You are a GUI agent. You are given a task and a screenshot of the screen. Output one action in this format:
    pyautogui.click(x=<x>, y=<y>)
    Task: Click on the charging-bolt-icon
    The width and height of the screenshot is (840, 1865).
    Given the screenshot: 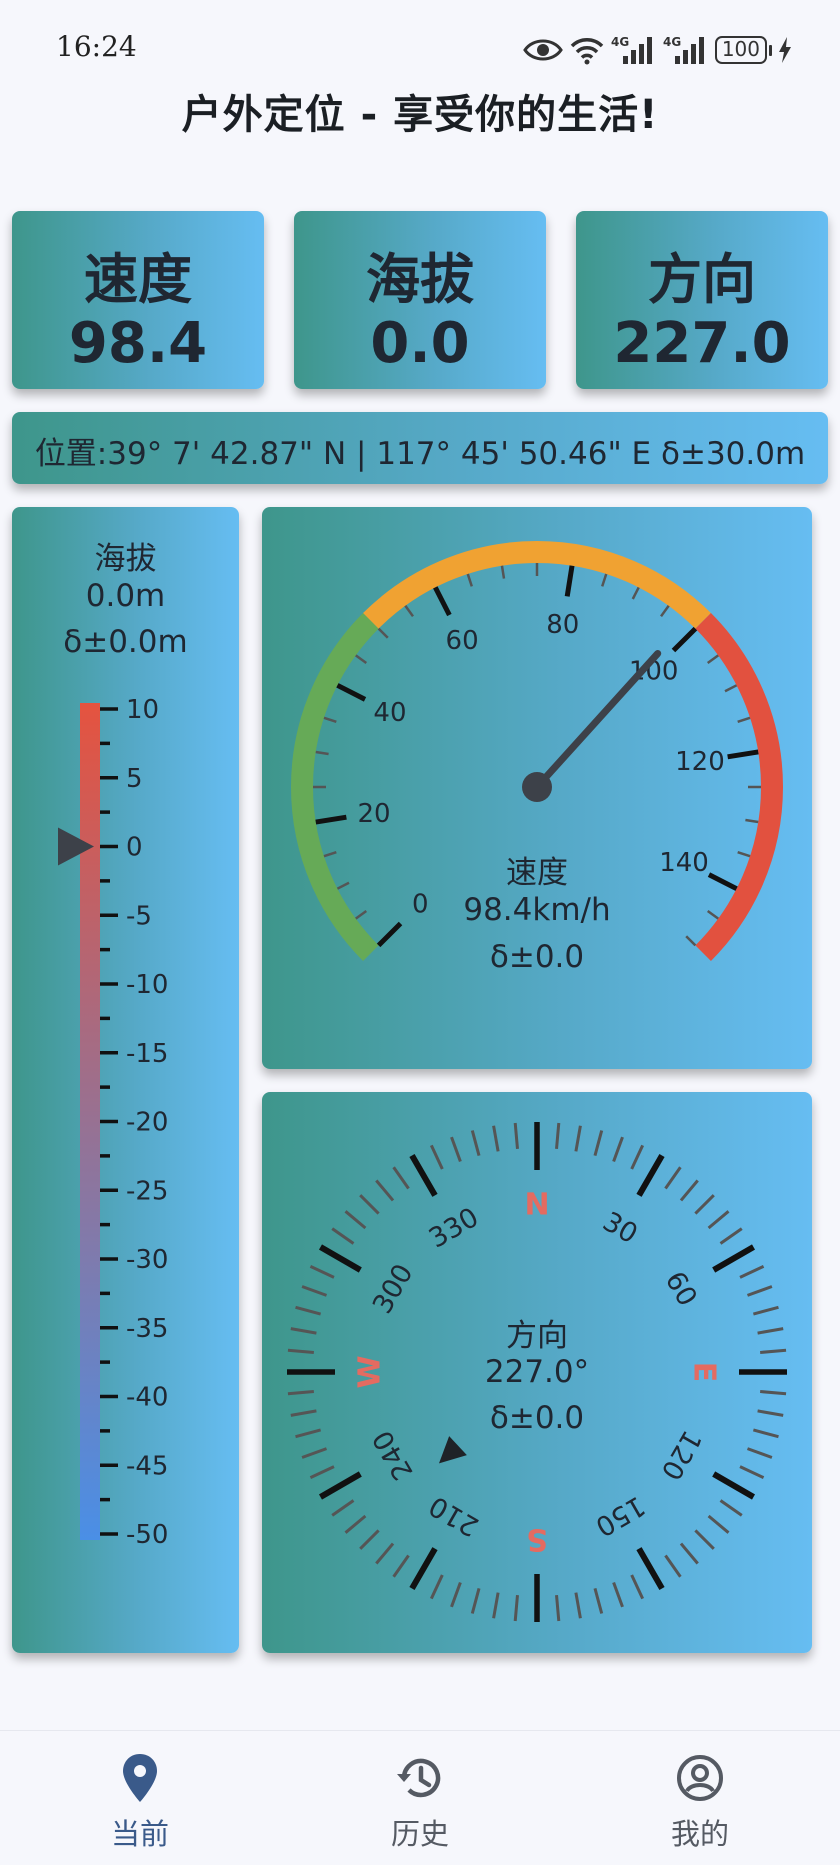 What is the action you would take?
    pyautogui.click(x=785, y=50)
    